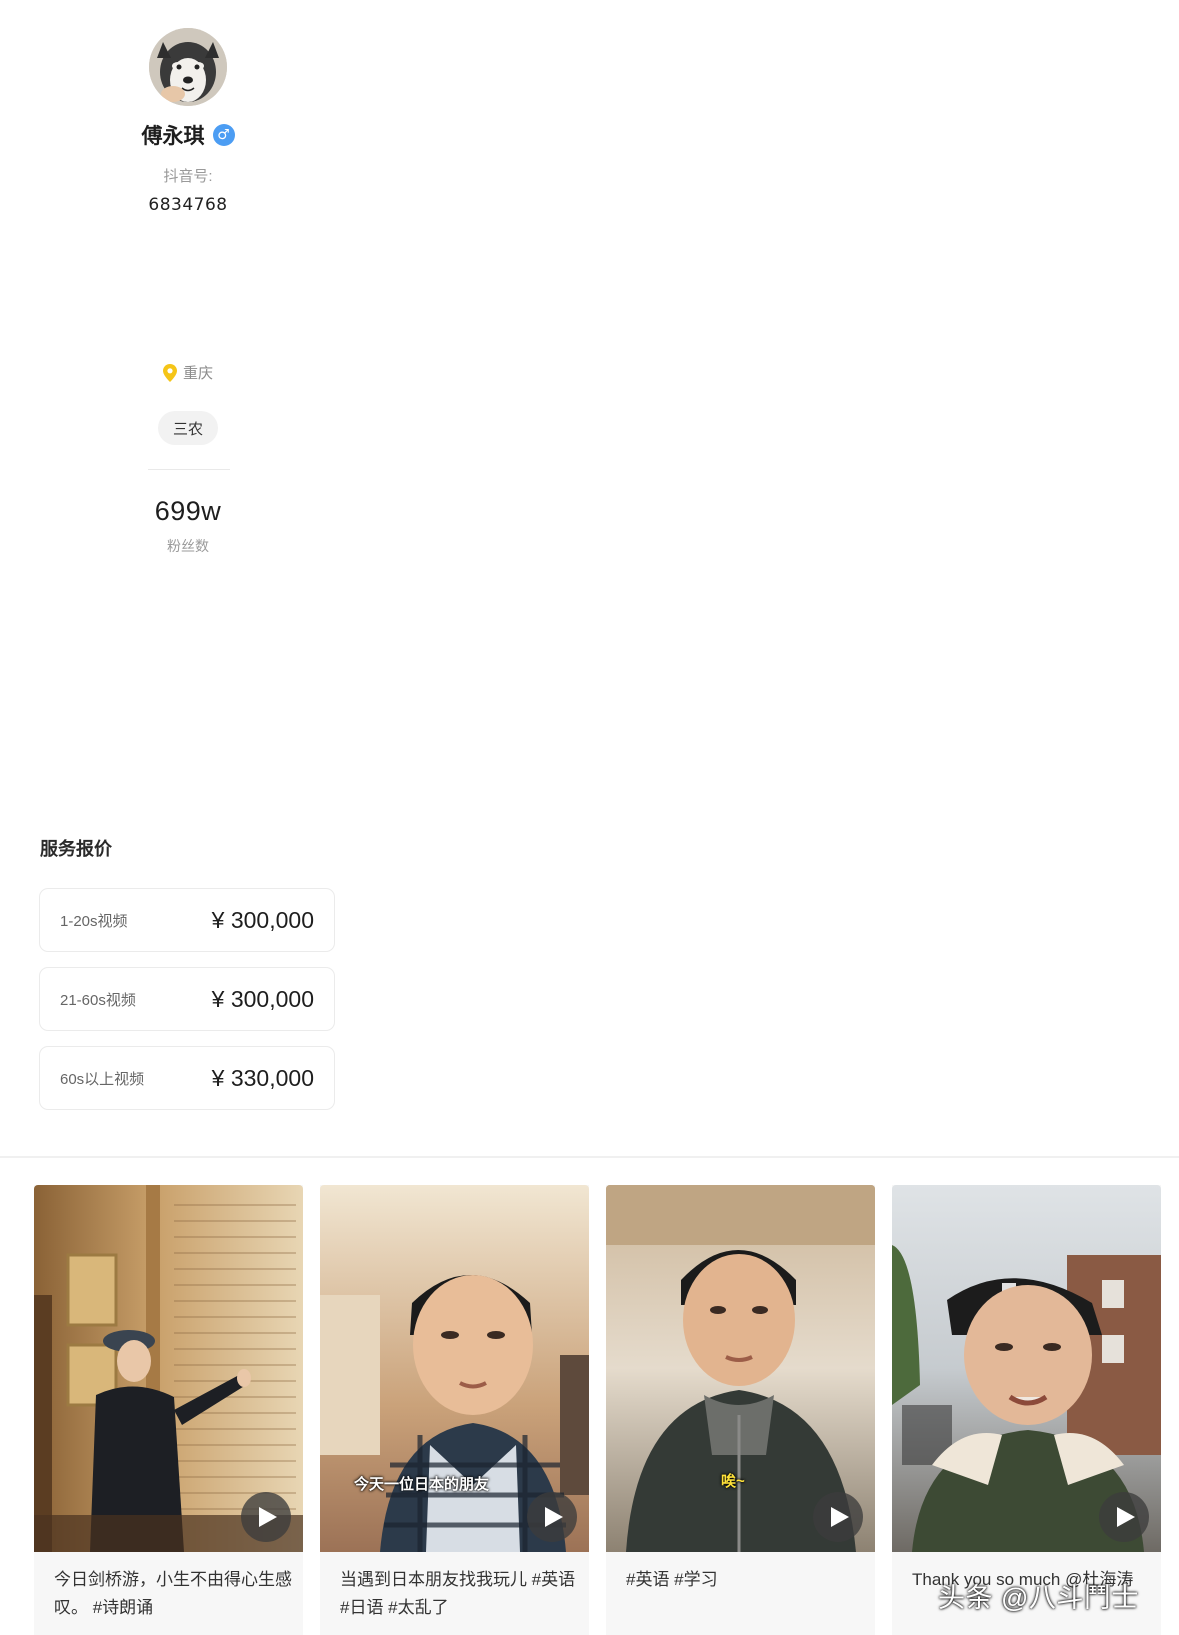 This screenshot has width=1179, height=1635. I want to click on section-divider, so click(589, 1157).